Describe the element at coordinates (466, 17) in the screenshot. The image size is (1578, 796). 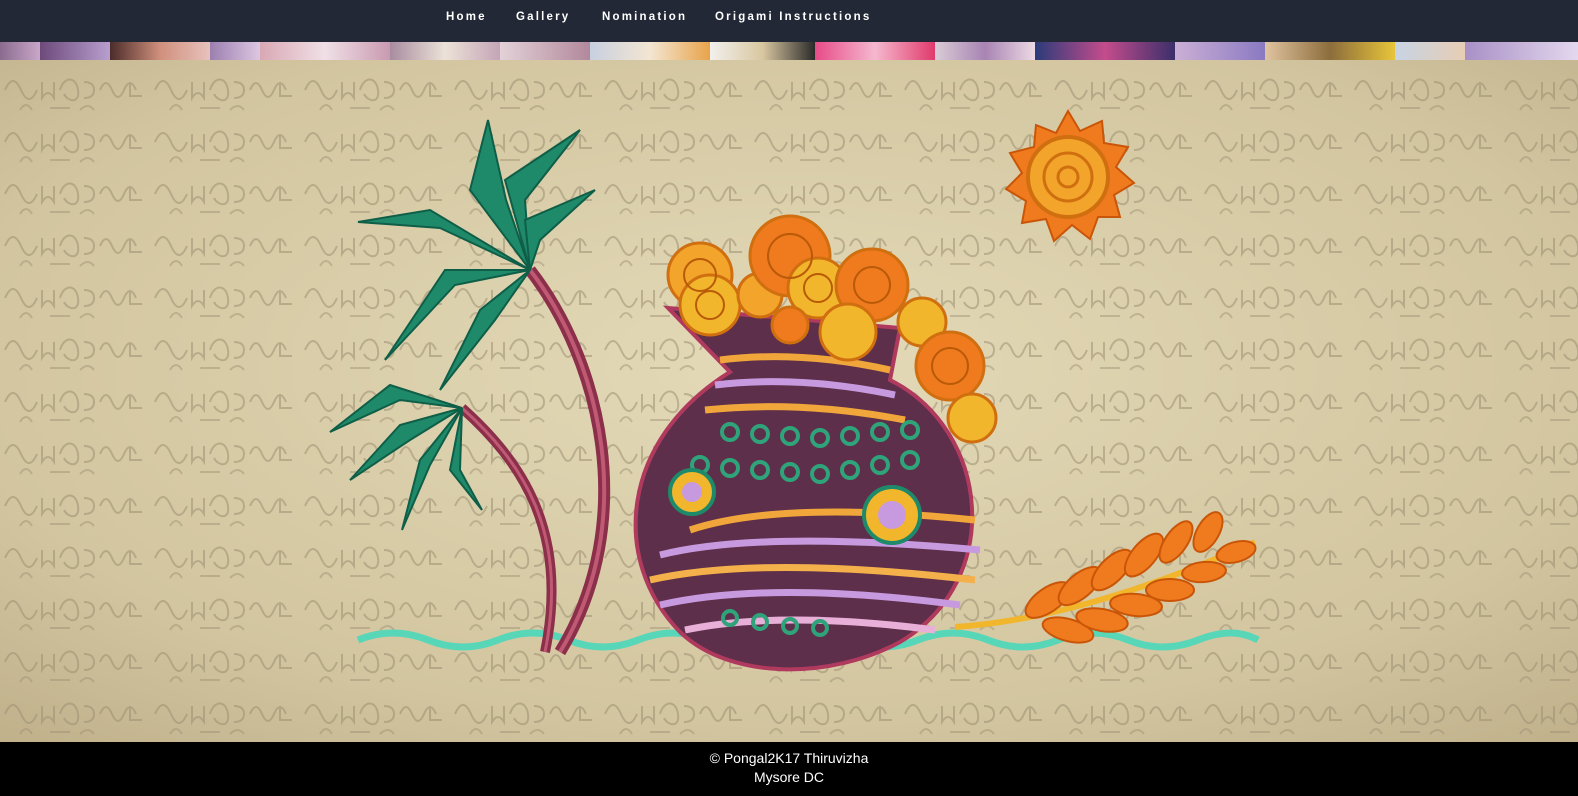
I see `nav-home-link: Home` at that location.